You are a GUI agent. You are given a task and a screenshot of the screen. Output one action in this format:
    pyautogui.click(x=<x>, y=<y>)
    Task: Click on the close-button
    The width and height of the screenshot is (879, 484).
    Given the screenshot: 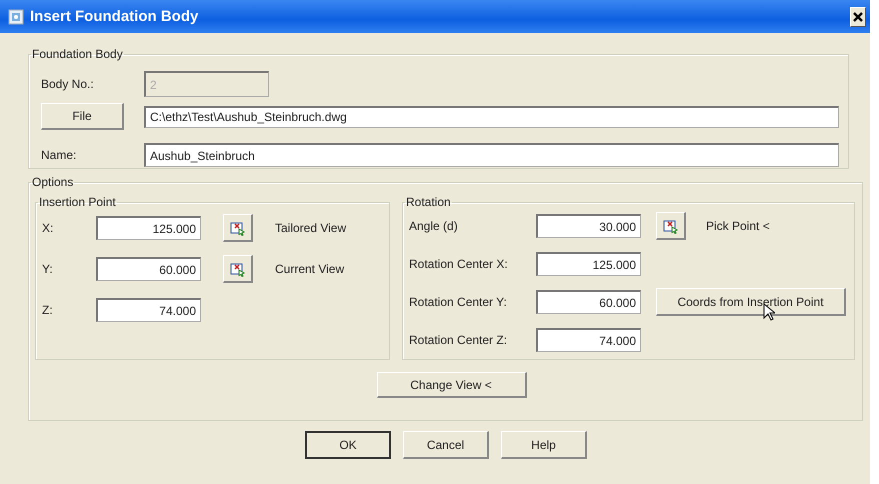 What is the action you would take?
    pyautogui.click(x=858, y=16)
    